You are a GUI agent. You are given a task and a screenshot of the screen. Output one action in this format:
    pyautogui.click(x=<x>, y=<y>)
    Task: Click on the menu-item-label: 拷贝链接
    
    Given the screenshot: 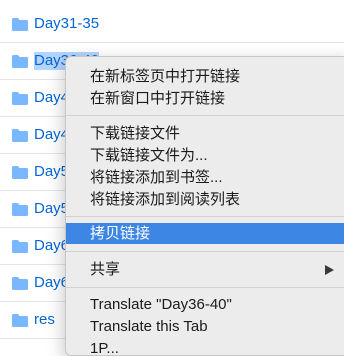 What is the action you would take?
    pyautogui.click(x=120, y=233)
    